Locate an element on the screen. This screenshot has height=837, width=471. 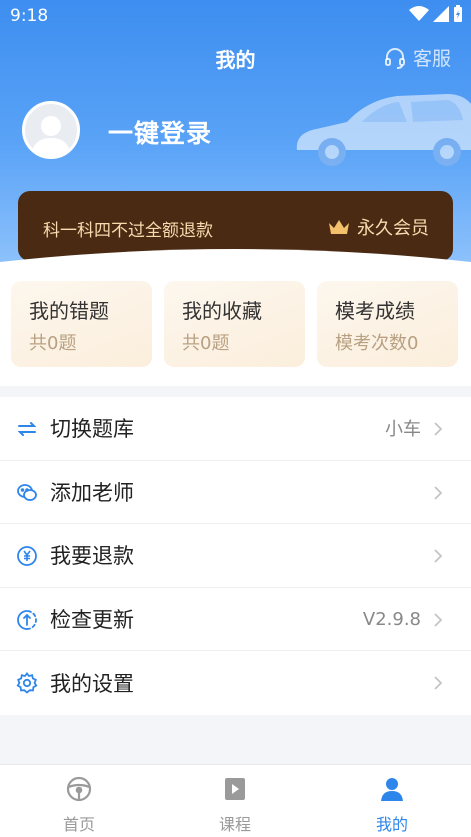
menu-item-settings: 我的设置 is located at coordinates (235, 683).